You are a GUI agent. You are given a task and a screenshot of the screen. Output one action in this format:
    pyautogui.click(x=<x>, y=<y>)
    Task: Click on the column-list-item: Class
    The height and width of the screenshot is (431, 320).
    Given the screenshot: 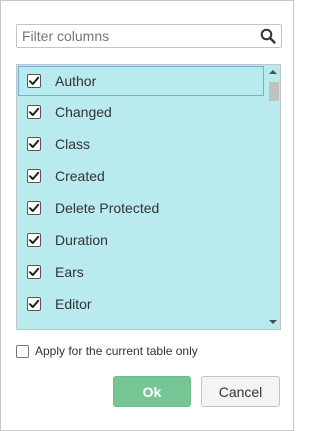 What is the action you would take?
    pyautogui.click(x=141, y=144)
    